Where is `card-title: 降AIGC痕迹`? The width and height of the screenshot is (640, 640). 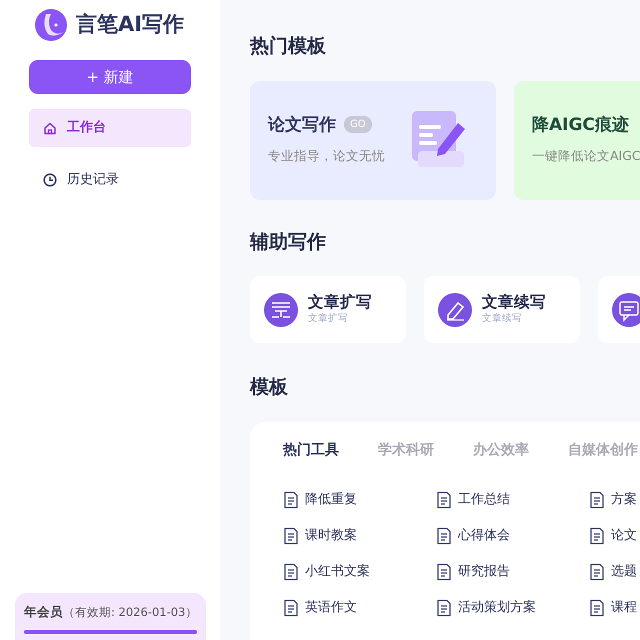
card-title: 降AIGC痕迹 is located at coordinates (580, 124).